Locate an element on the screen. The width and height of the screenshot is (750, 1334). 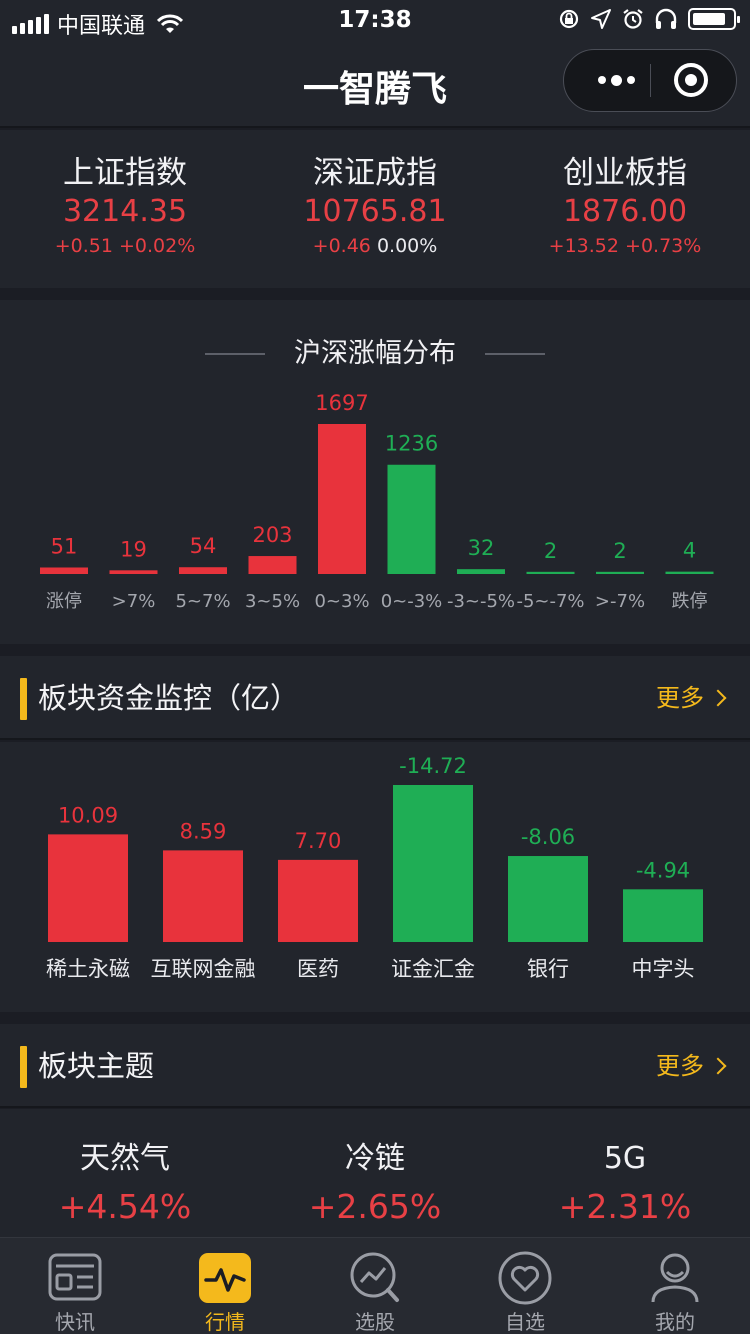
x-axis-label: 互联网金融 is located at coordinates (203, 969).